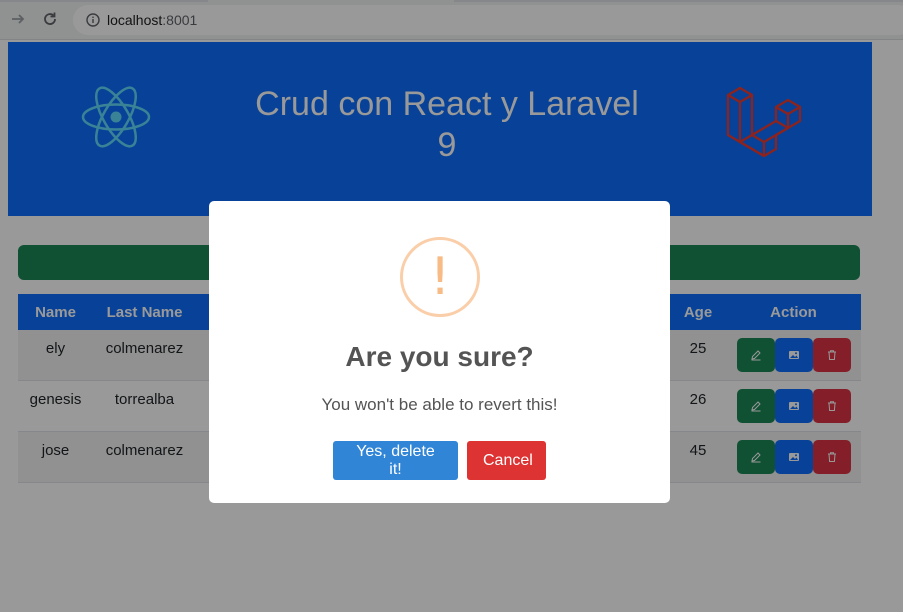 Image resolution: width=903 pixels, height=612 pixels. What do you see at coordinates (395, 460) in the screenshot?
I see `confirm-delete-button: Yes, delete it!` at bounding box center [395, 460].